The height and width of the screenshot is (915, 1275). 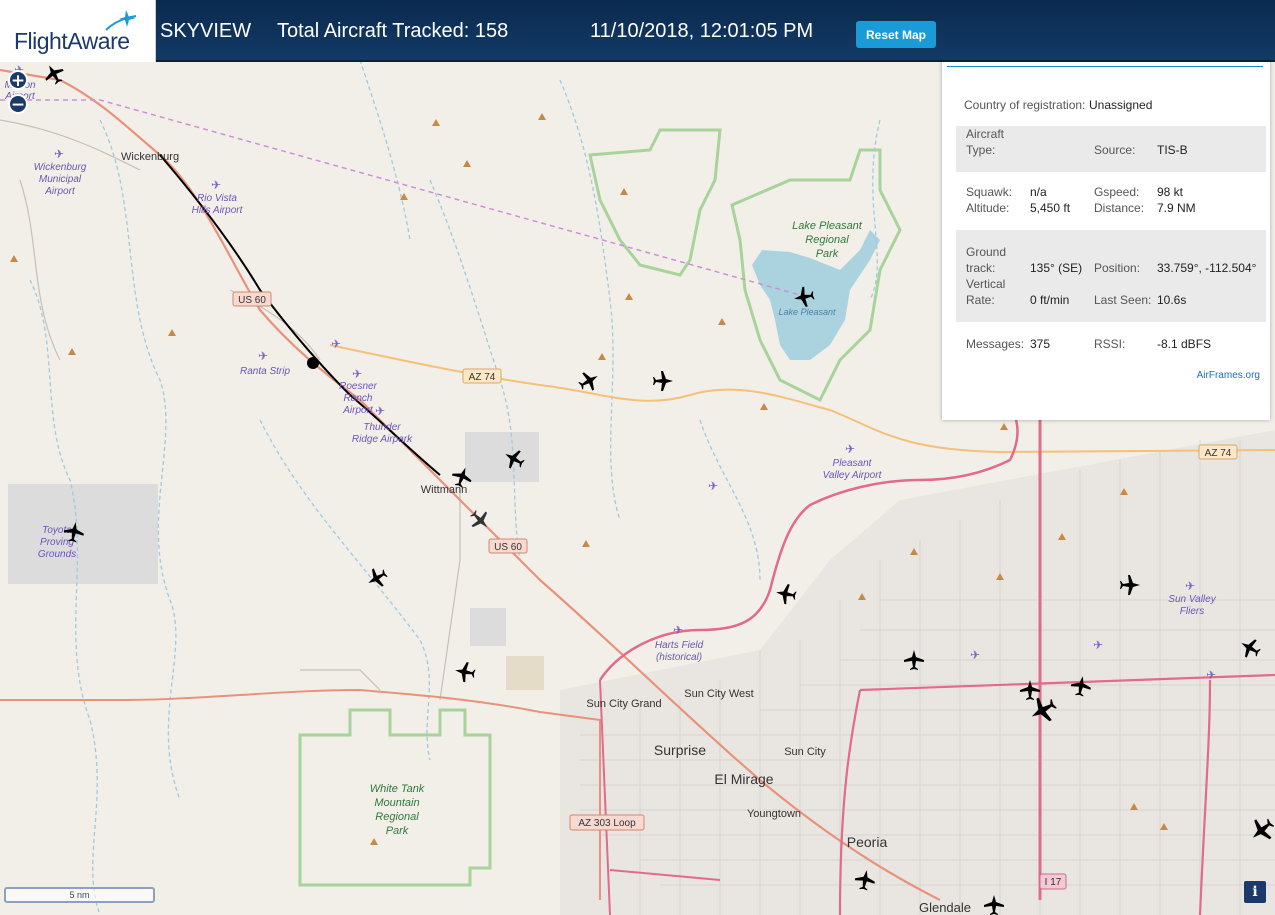 I want to click on scale-bar: 5 nm, so click(x=79, y=895).